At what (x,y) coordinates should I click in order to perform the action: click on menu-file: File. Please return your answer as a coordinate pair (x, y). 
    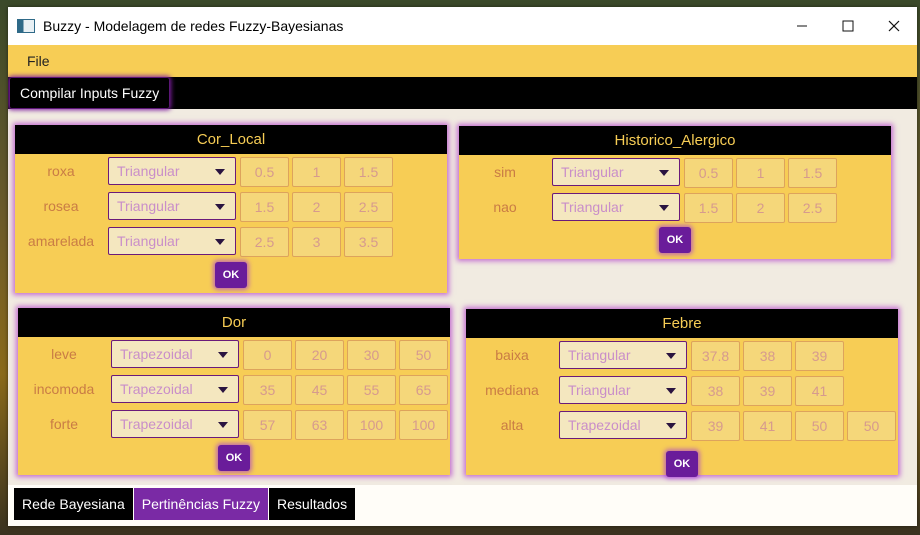
    Looking at the image, I should click on (38, 61).